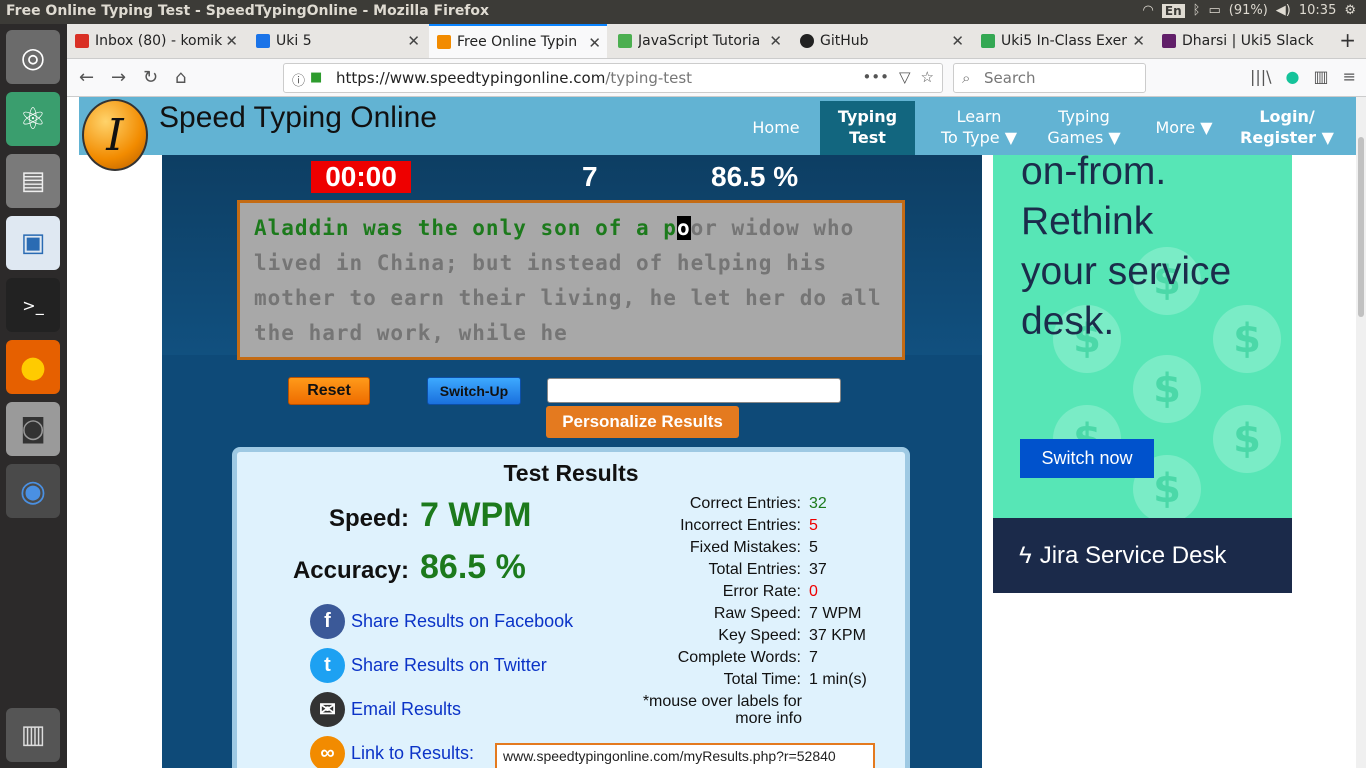 The image size is (1366, 768). Describe the element at coordinates (473, 567) in the screenshot. I see `accuracy-value: 86.5 %` at that location.